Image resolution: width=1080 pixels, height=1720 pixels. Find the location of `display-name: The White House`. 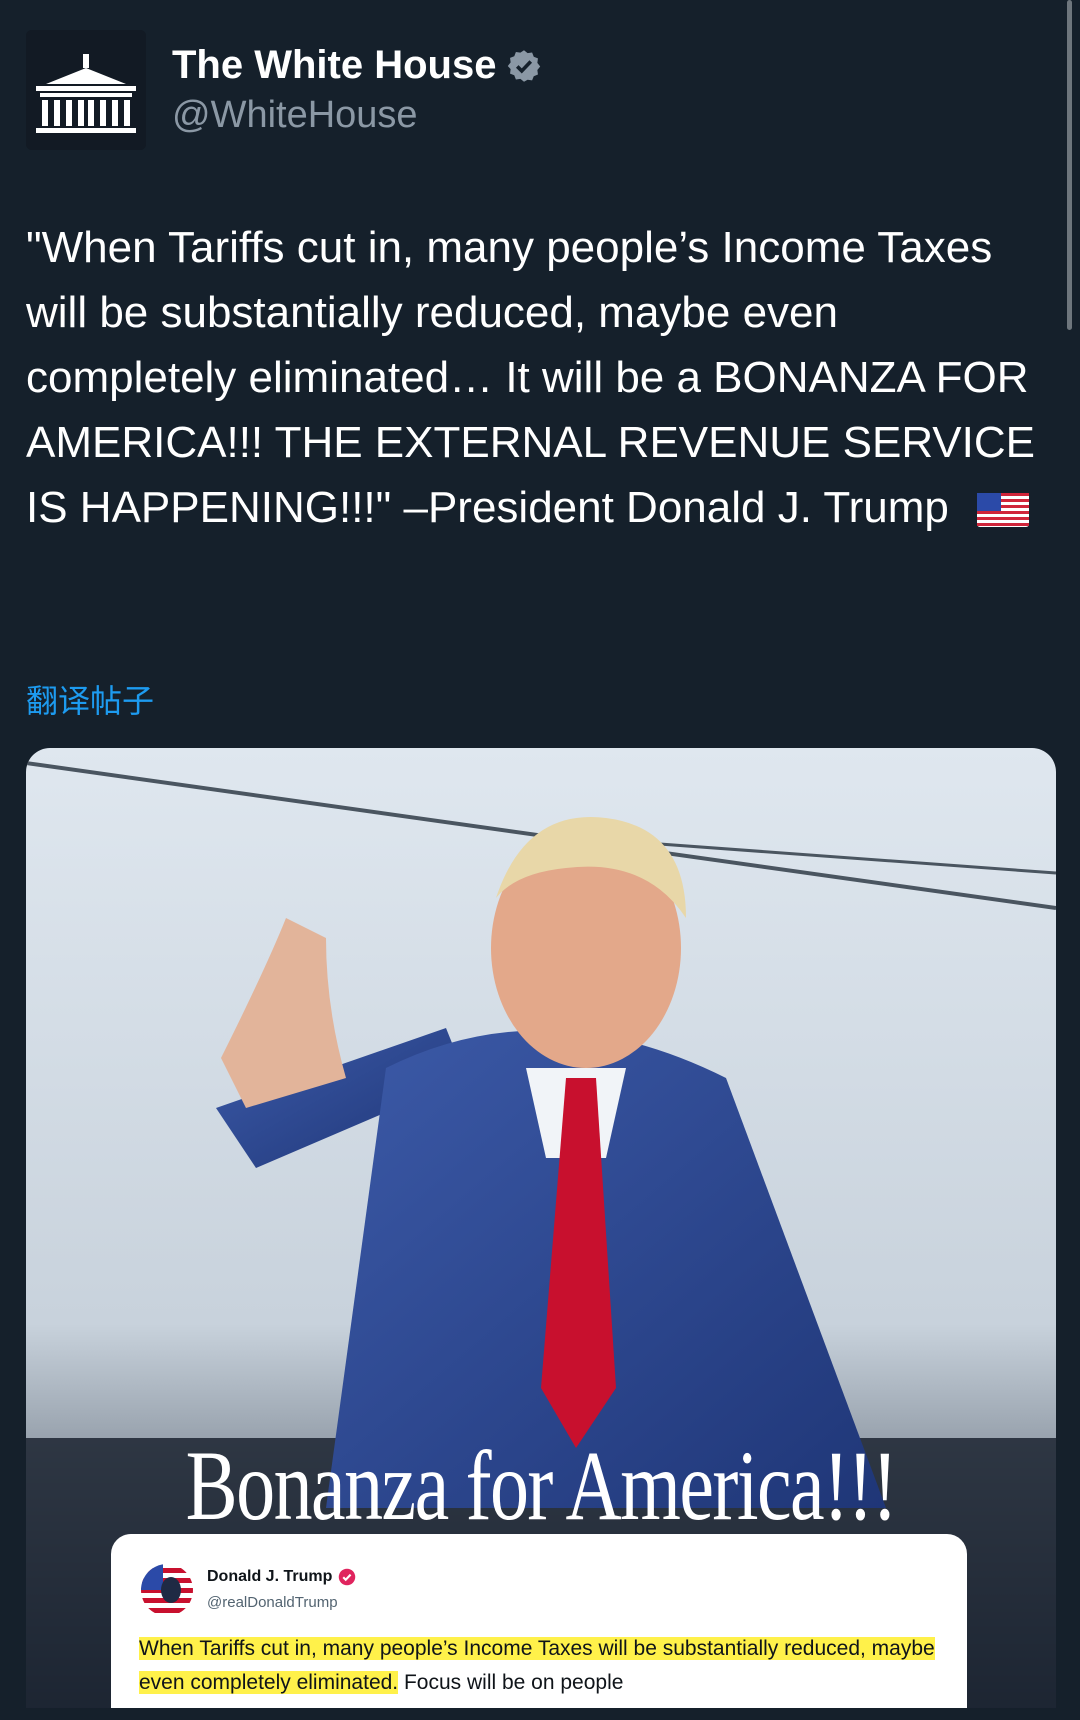

display-name: The White House is located at coordinates (334, 65).